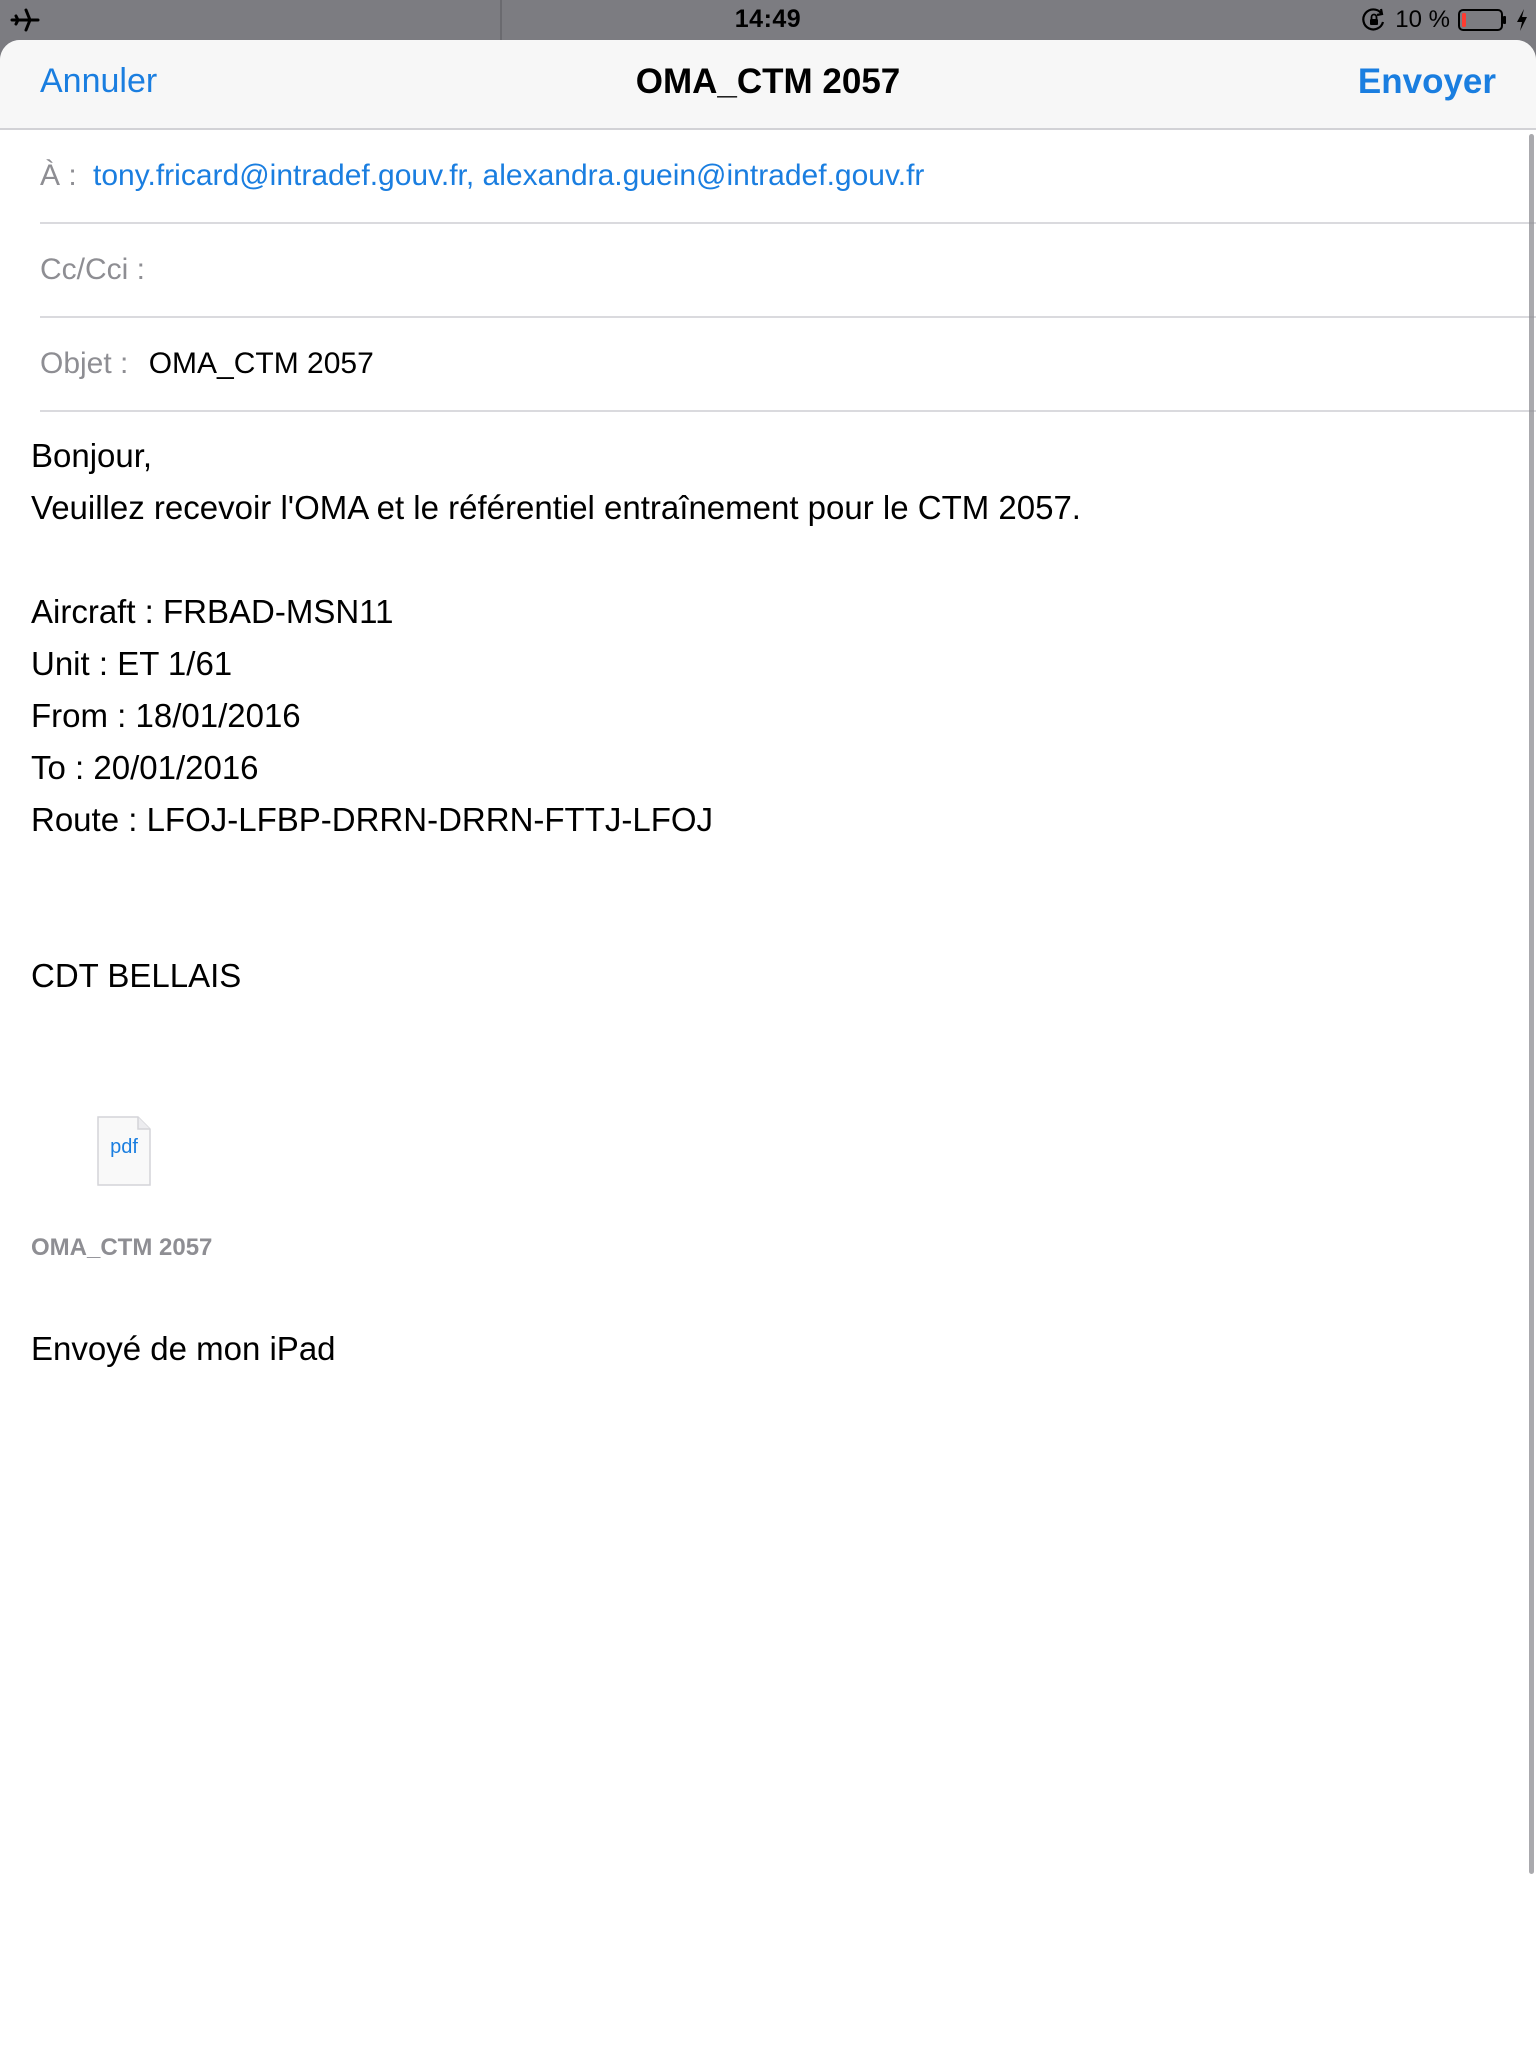 The height and width of the screenshot is (2048, 1536). What do you see at coordinates (1374, 20) in the screenshot?
I see `rotation-lock-icon` at bounding box center [1374, 20].